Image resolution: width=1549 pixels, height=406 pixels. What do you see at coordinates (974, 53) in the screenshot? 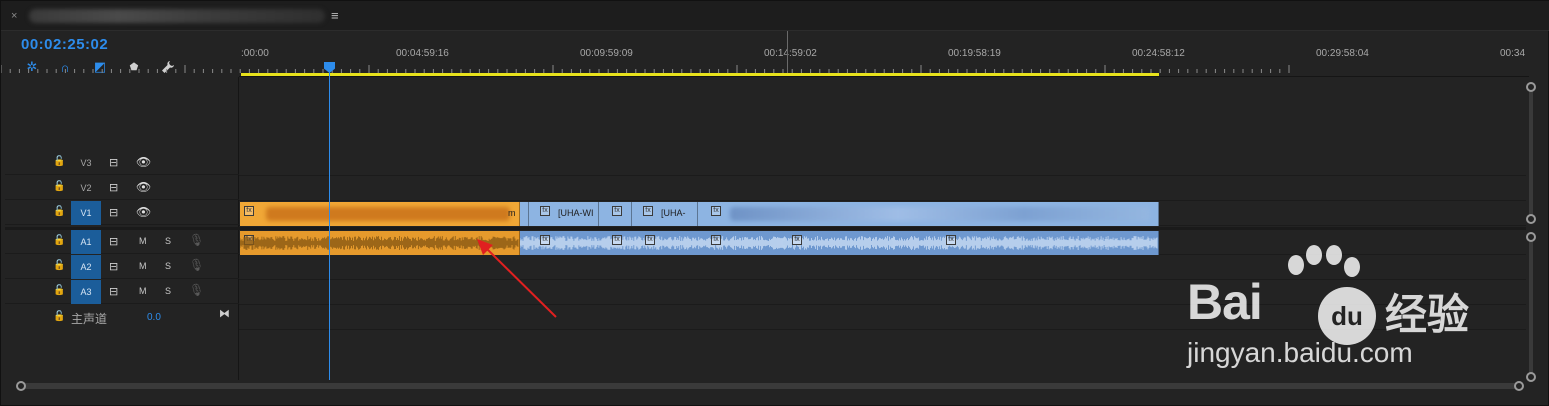
I see `ruler-label: 00:19:58:19` at bounding box center [974, 53].